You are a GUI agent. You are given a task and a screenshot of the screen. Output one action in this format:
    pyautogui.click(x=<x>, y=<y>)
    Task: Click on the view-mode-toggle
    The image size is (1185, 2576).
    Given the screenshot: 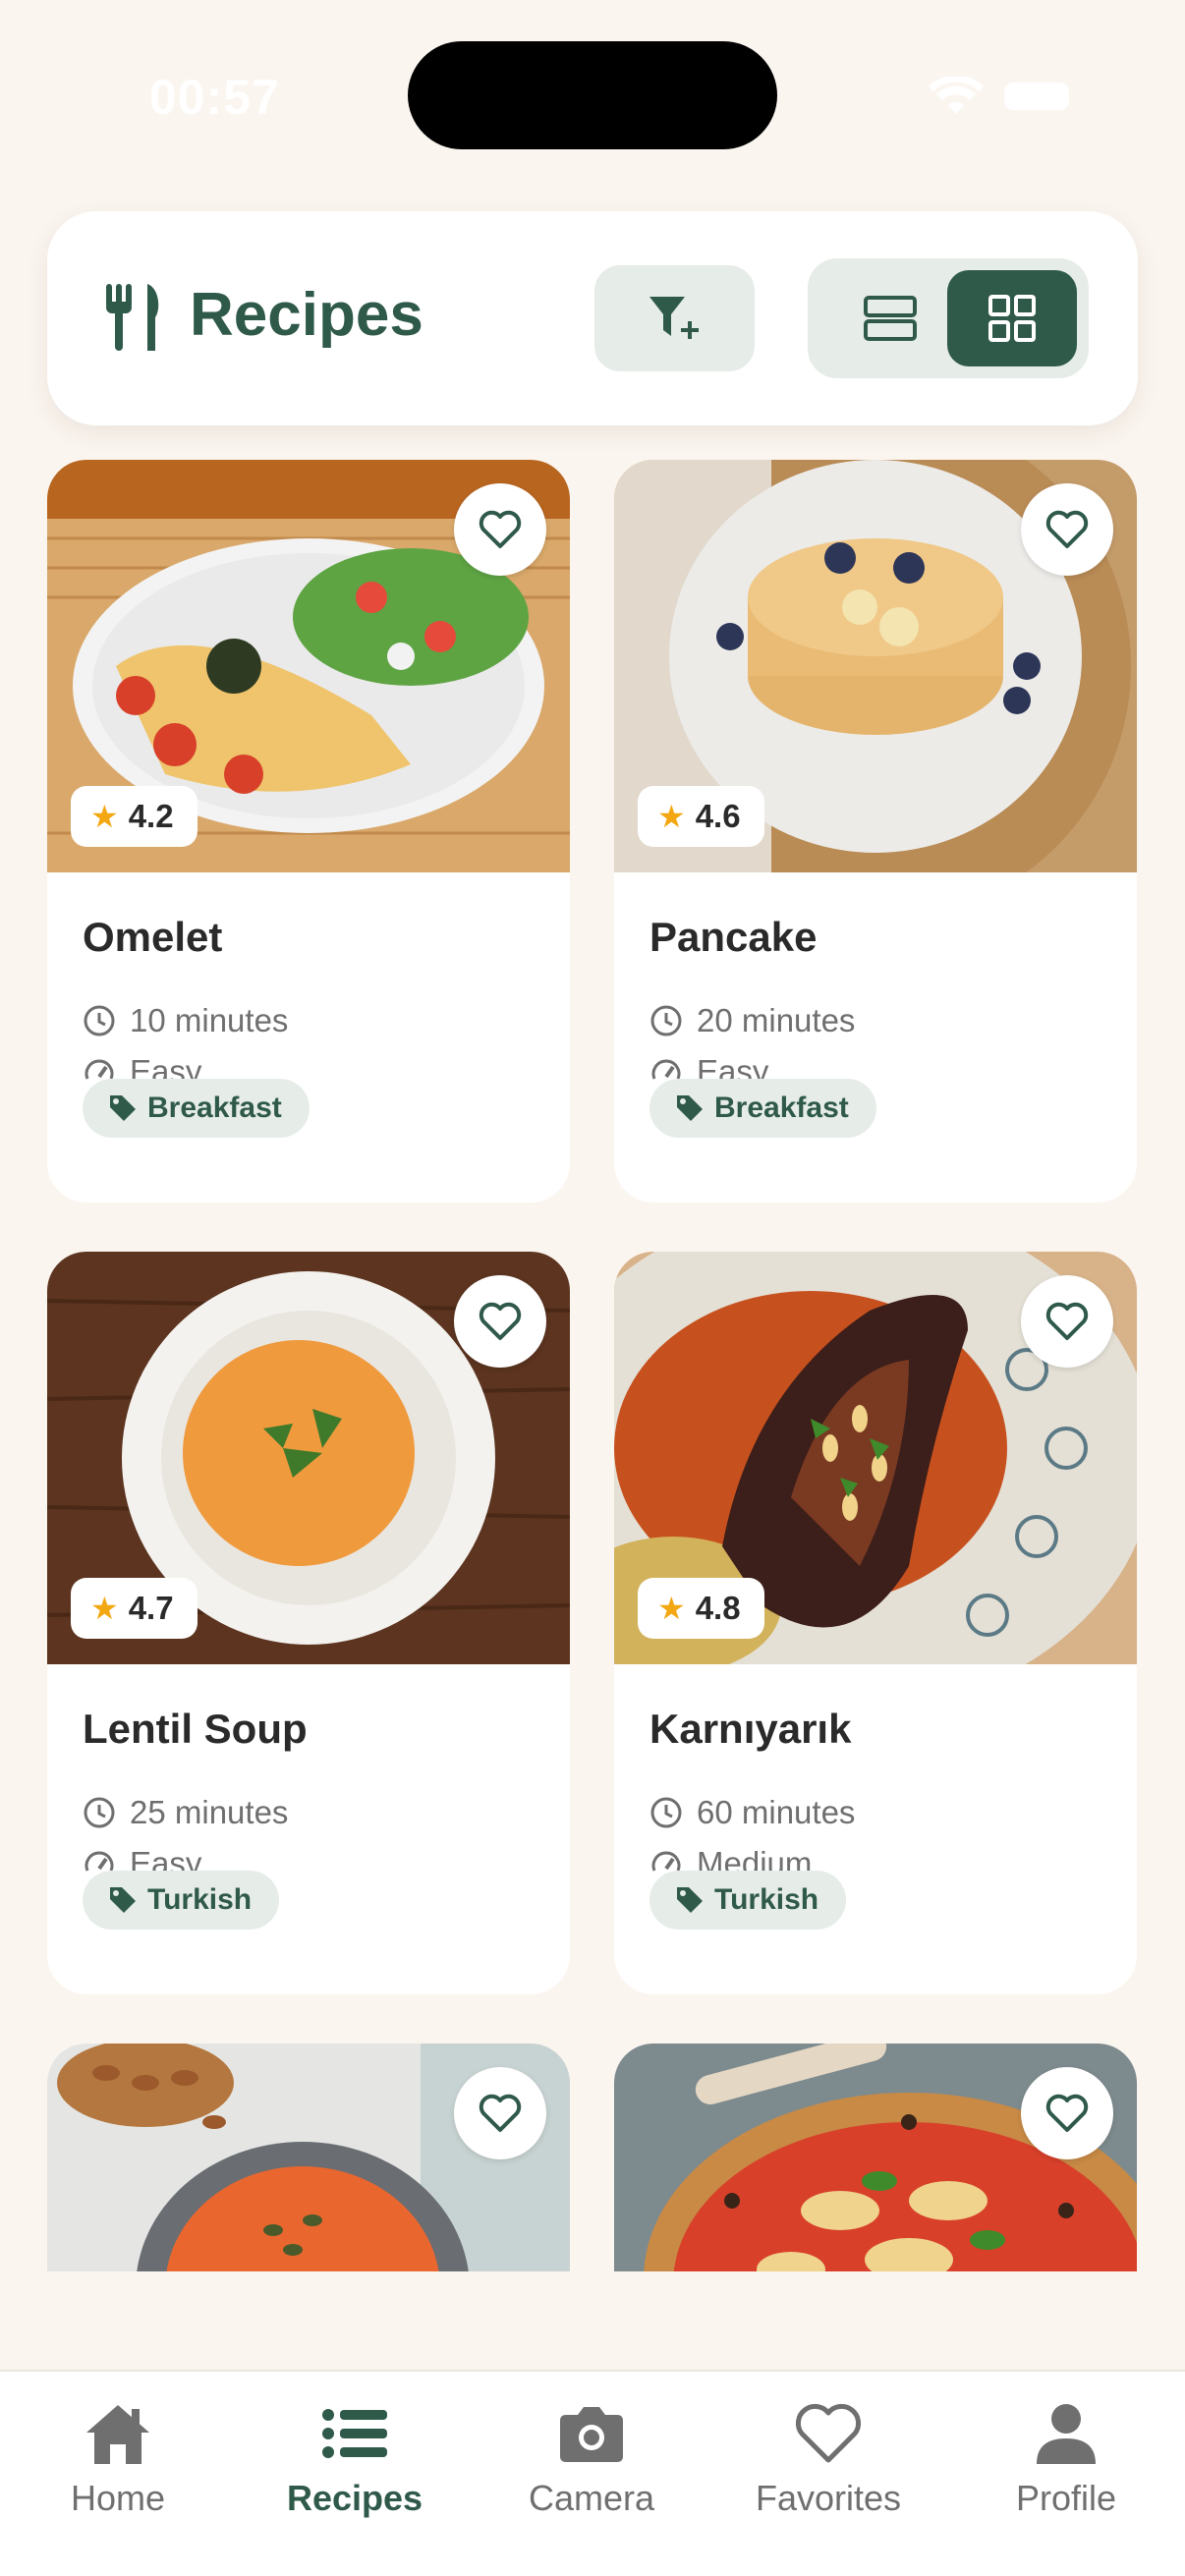 What is the action you would take?
    pyautogui.click(x=949, y=318)
    